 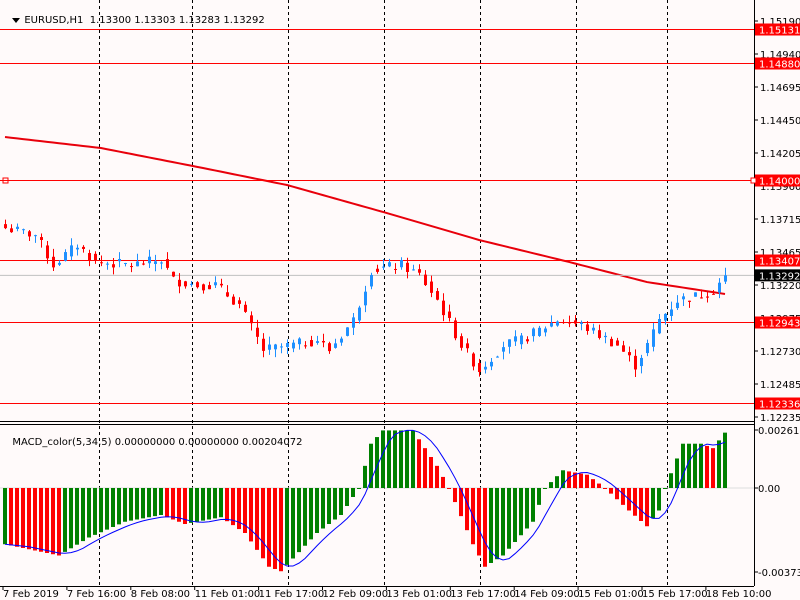 I want to click on dropdown-triangle-icon, so click(x=16, y=20).